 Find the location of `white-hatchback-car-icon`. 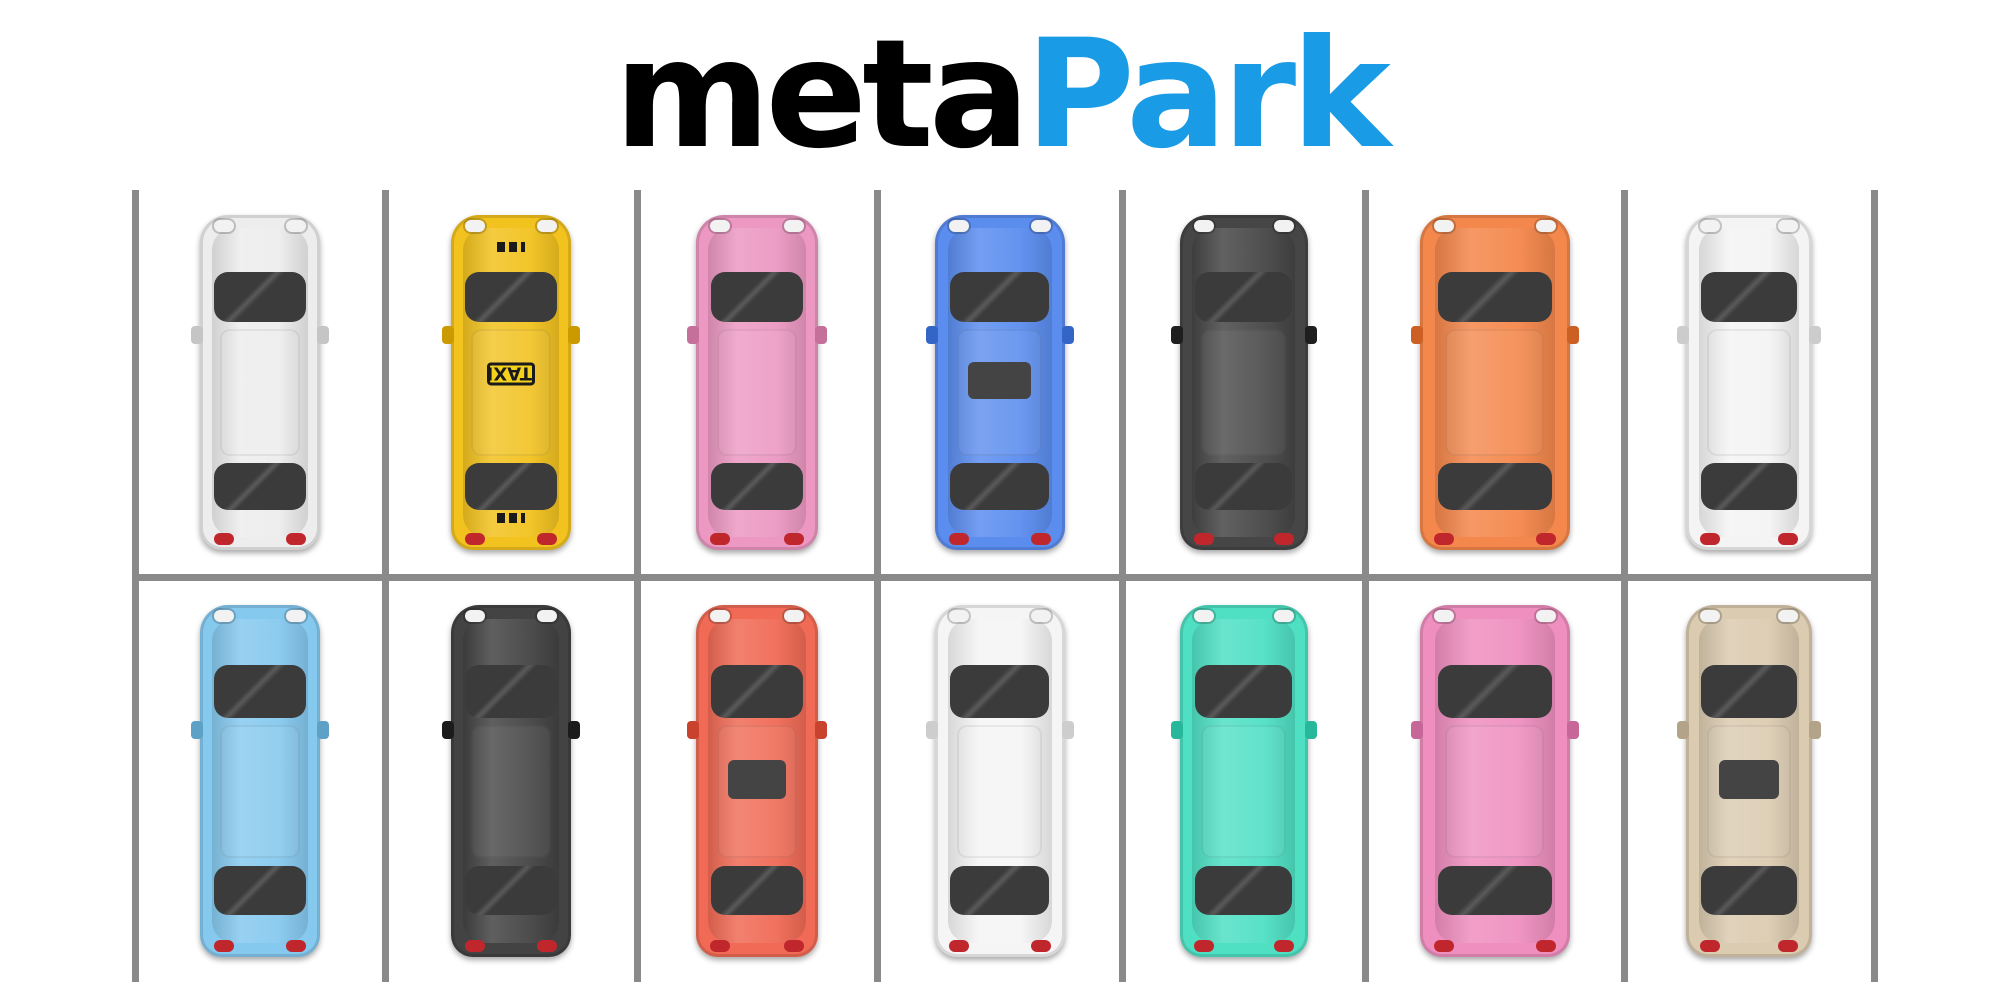

white-hatchback-car-icon is located at coordinates (999, 781).